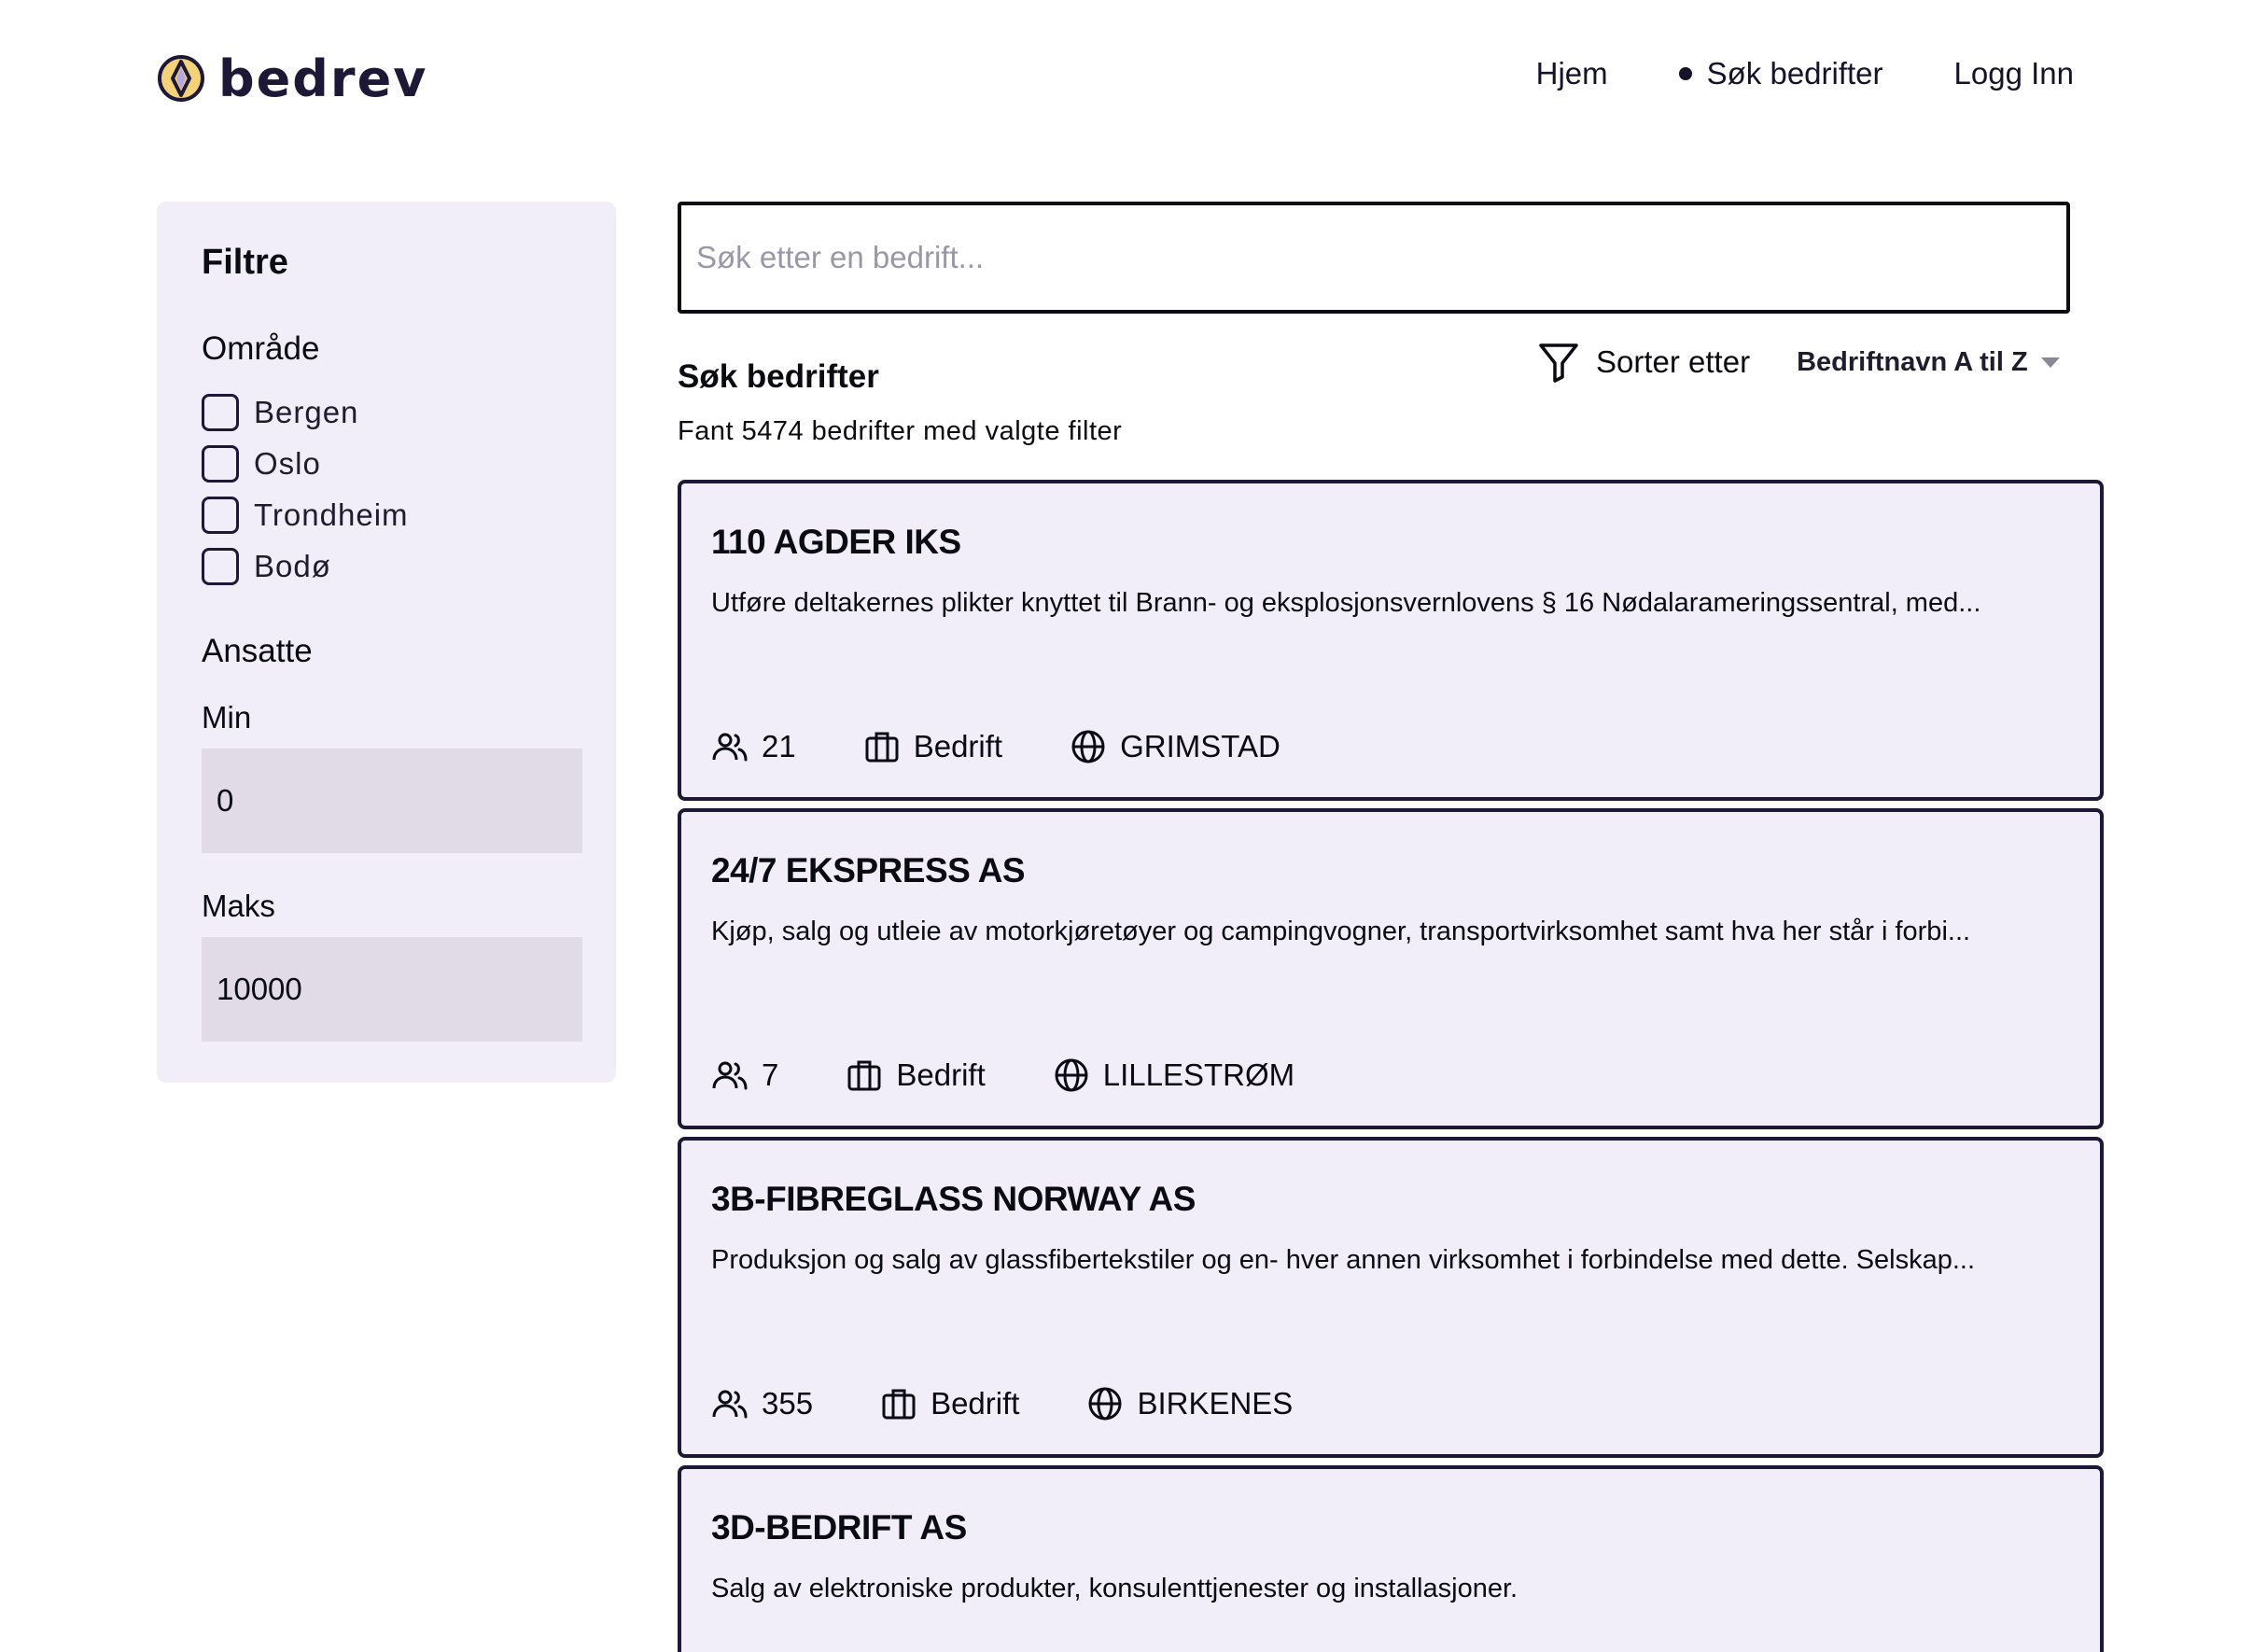  I want to click on company-meta: 355 Bedrift BIRKENES, so click(1035, 1403).